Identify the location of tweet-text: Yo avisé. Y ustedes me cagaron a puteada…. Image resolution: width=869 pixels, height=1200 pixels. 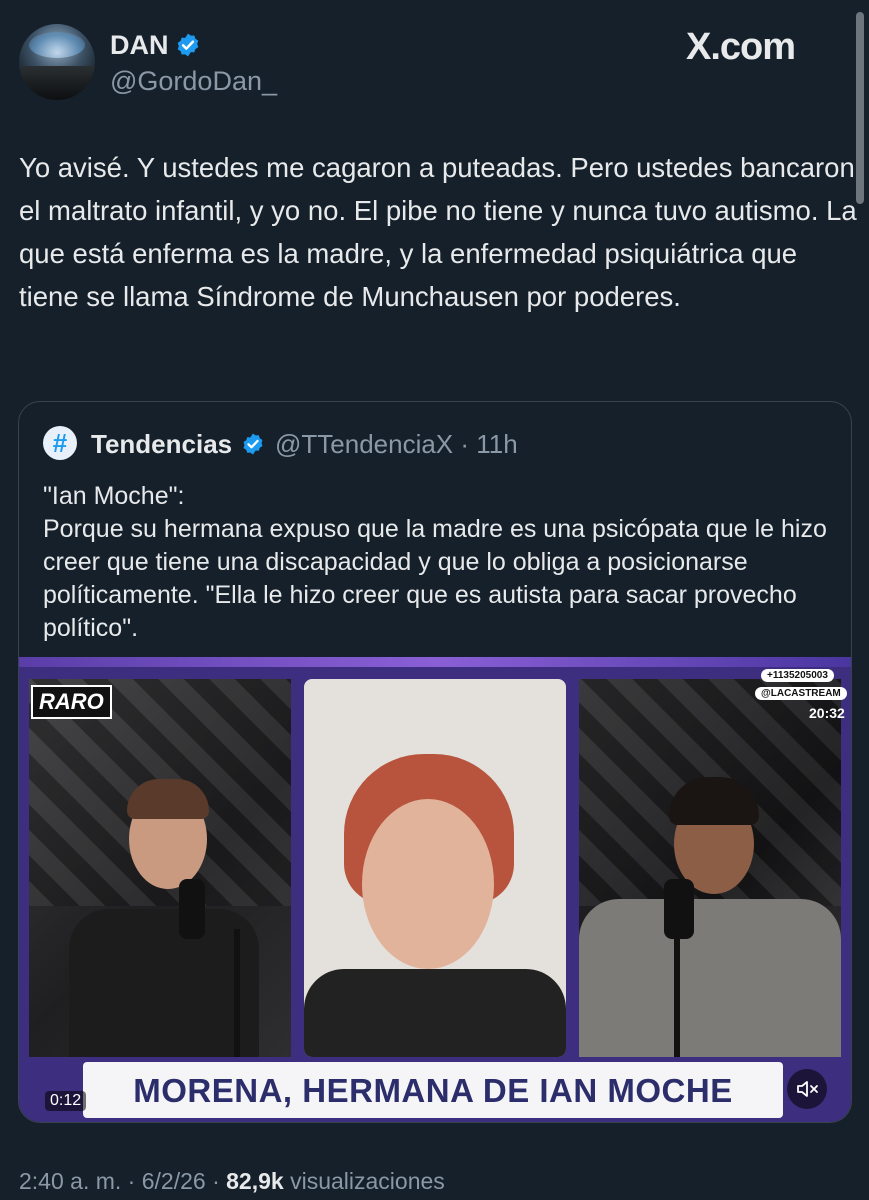
(438, 232).